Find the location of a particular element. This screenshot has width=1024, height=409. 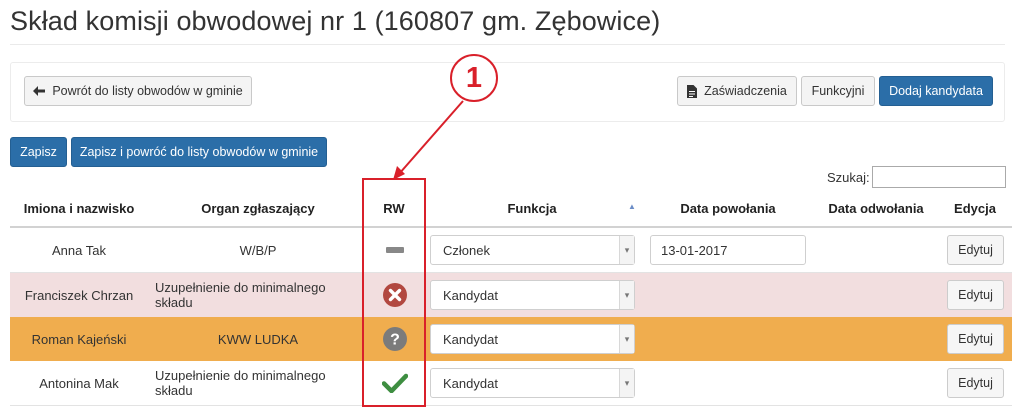

cell-organ: W/B/P is located at coordinates (258, 250).